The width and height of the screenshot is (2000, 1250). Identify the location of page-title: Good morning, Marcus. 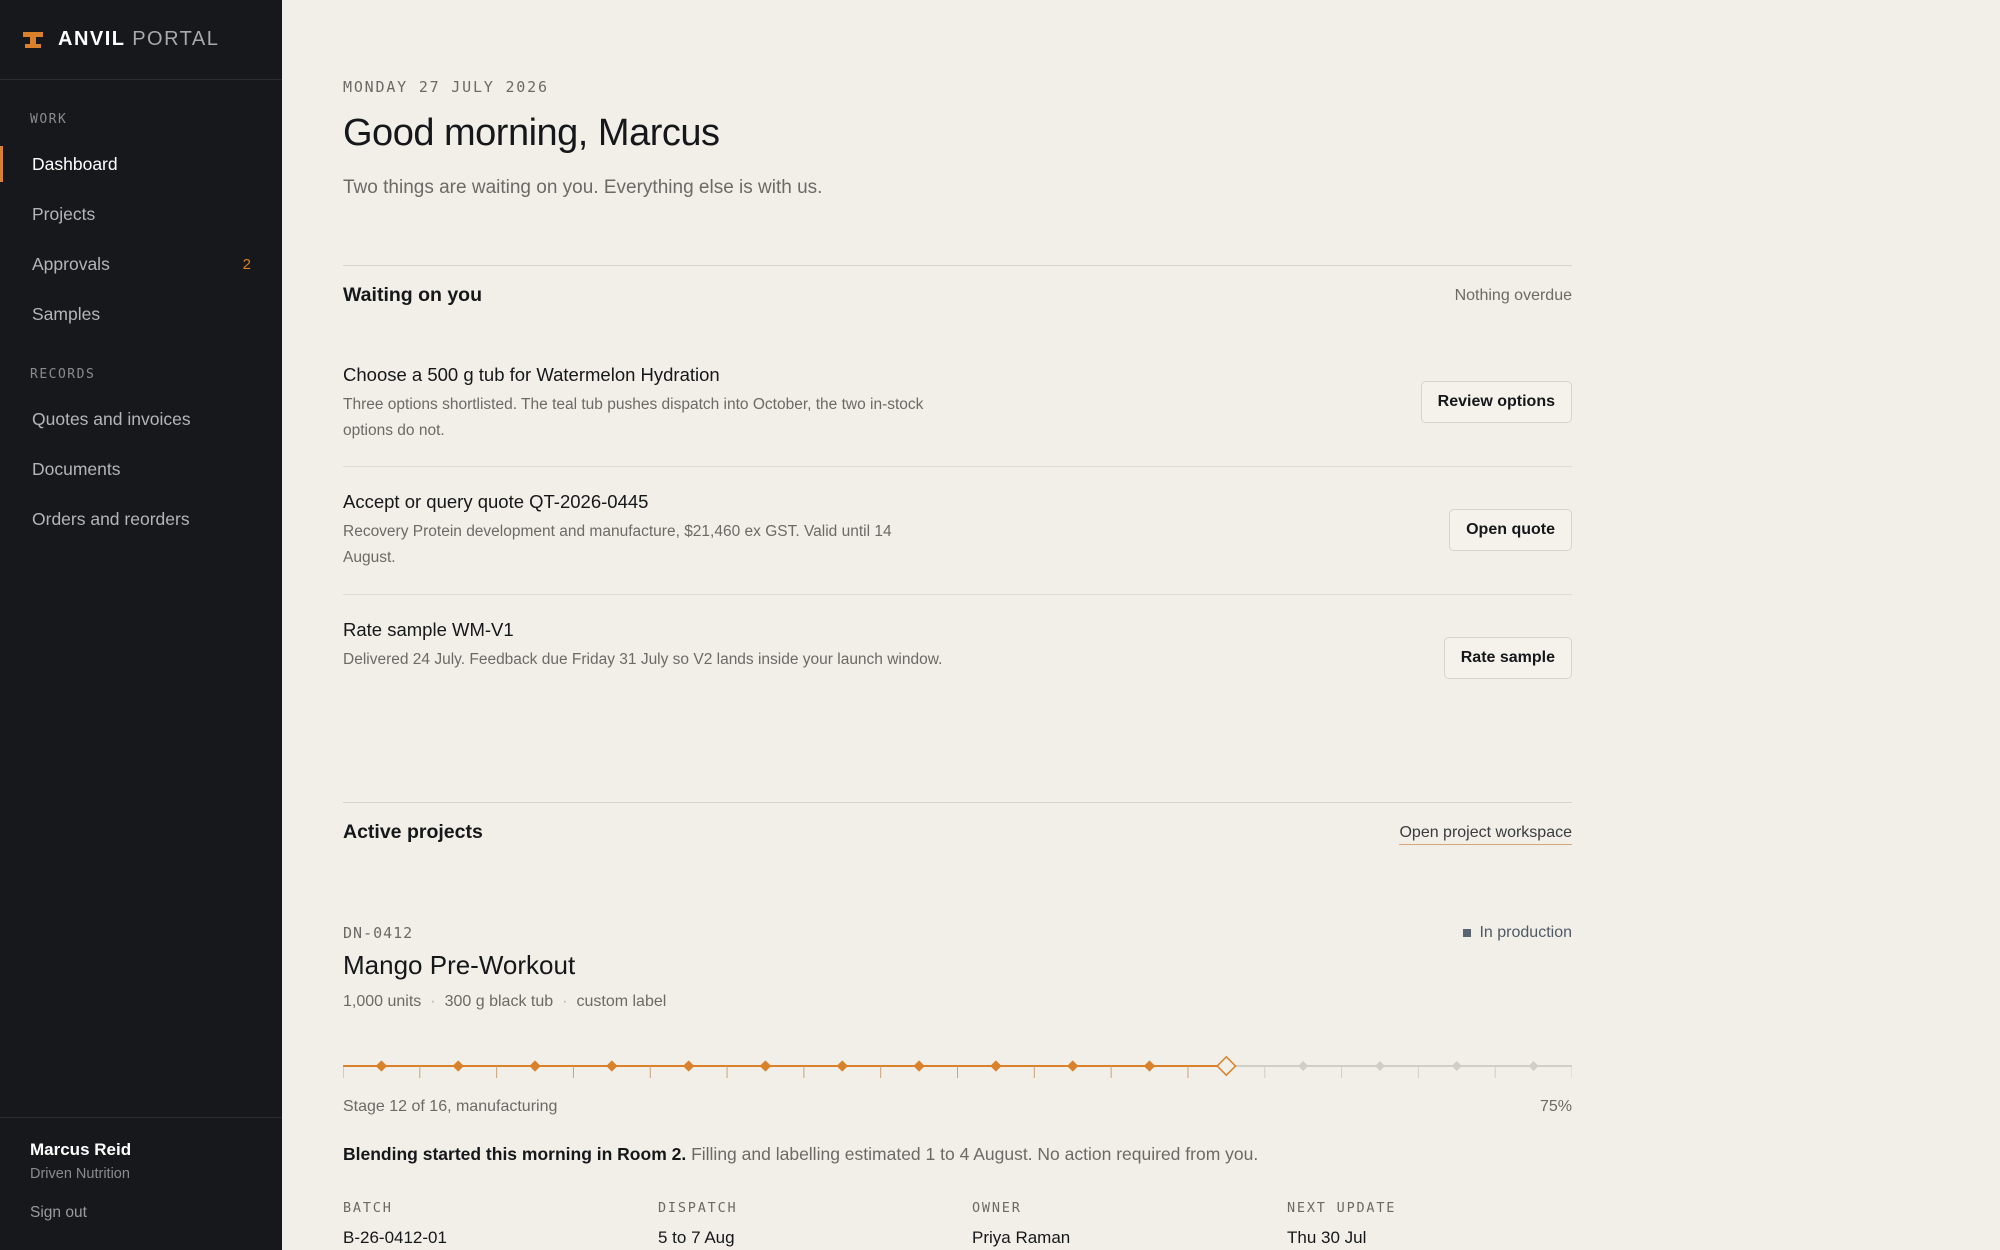
(531, 133).